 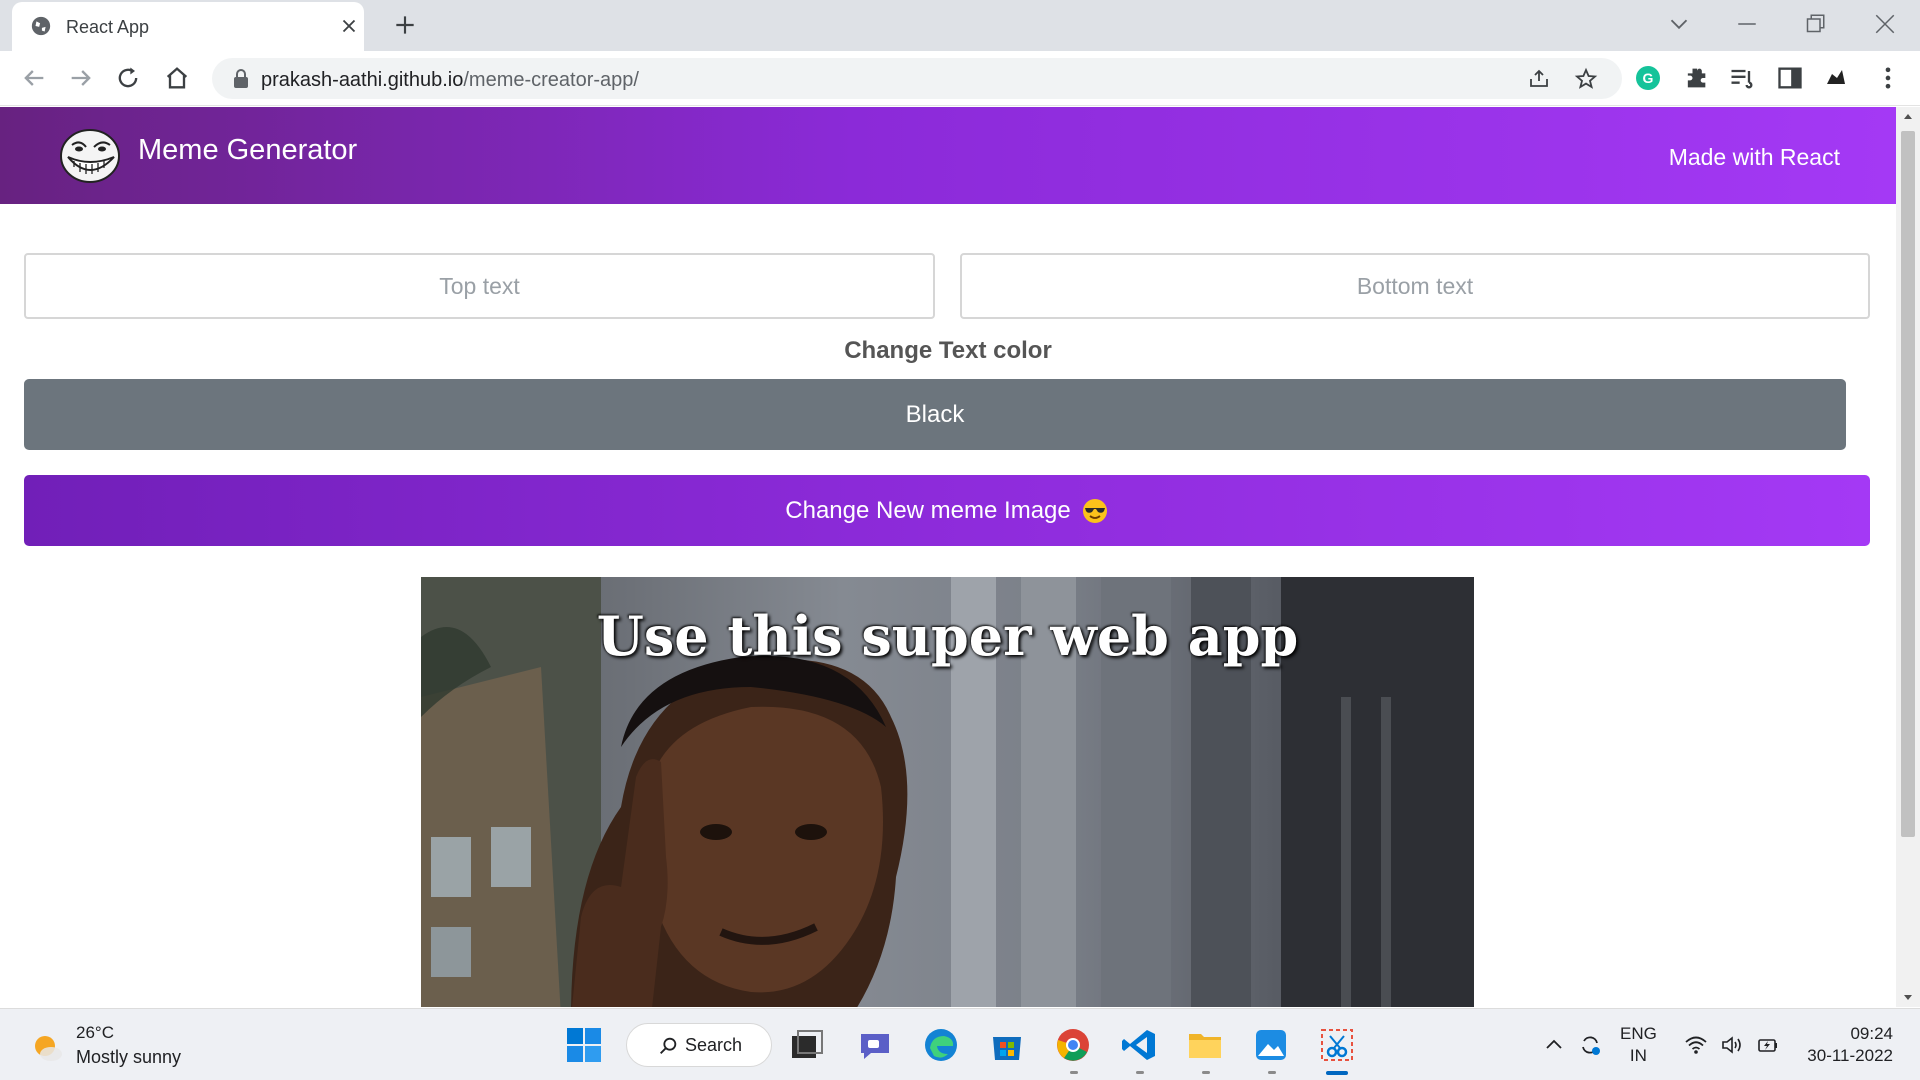 I want to click on windows-start-icon, so click(x=584, y=1045).